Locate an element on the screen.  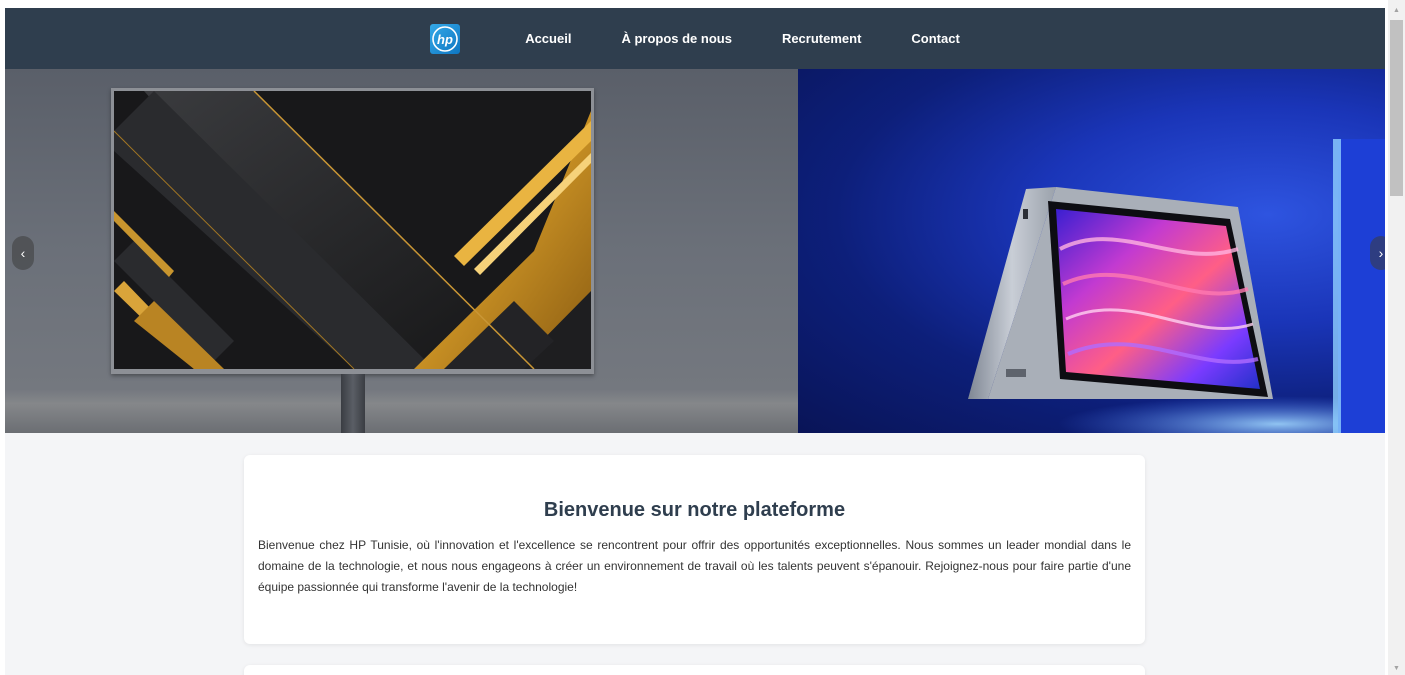
caret-down-icon: ▼ is located at coordinates (1396, 668).